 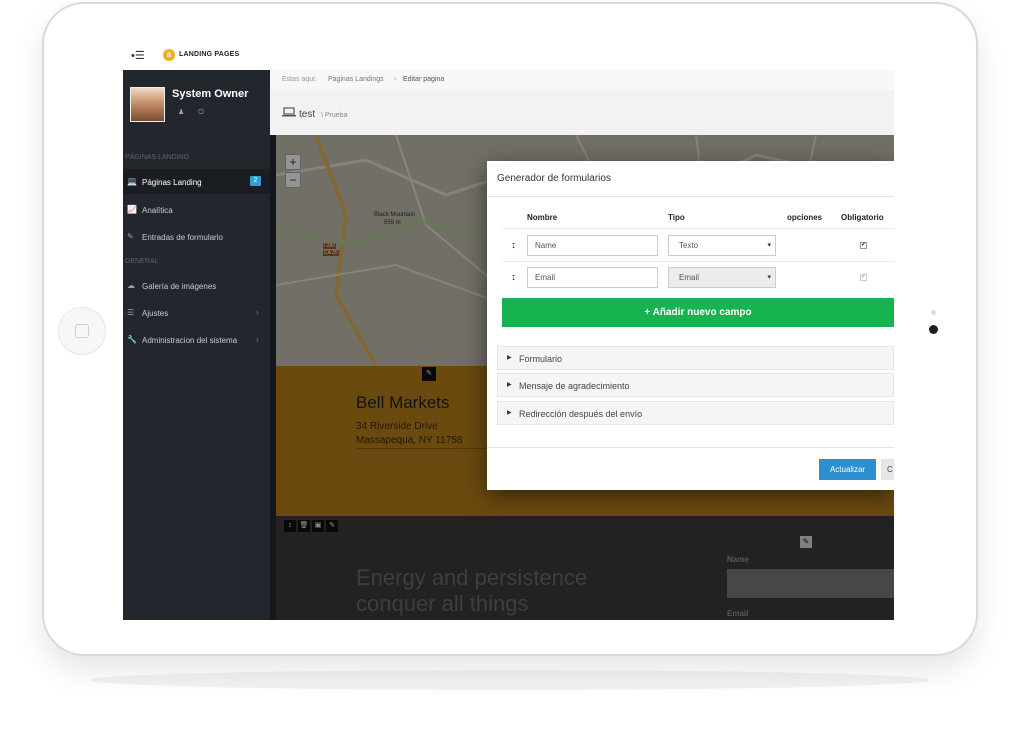 I want to click on sidebar-item-landing-pages: 💻 Páginas Landing 2, so click(x=196, y=181).